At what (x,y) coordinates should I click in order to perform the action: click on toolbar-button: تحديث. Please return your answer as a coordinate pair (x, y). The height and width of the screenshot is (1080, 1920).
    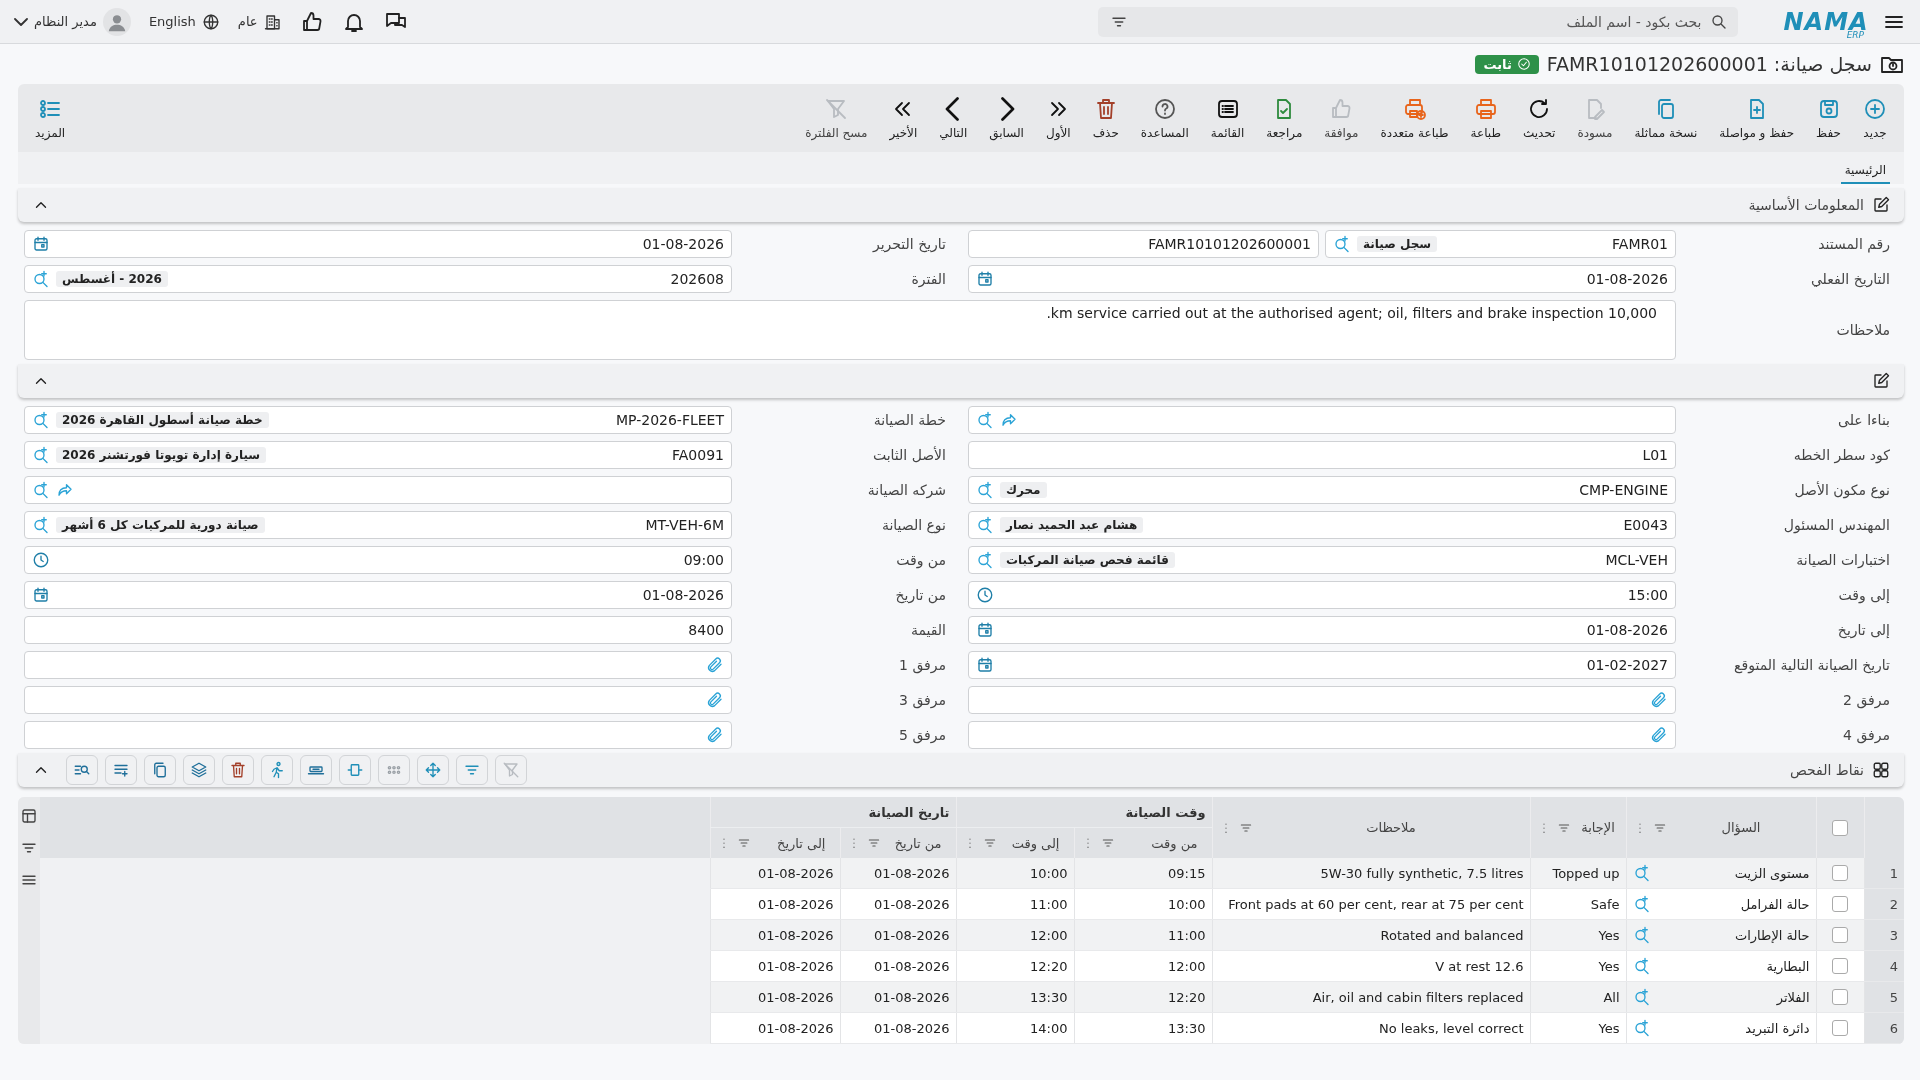
    Looking at the image, I should click on (1539, 118).